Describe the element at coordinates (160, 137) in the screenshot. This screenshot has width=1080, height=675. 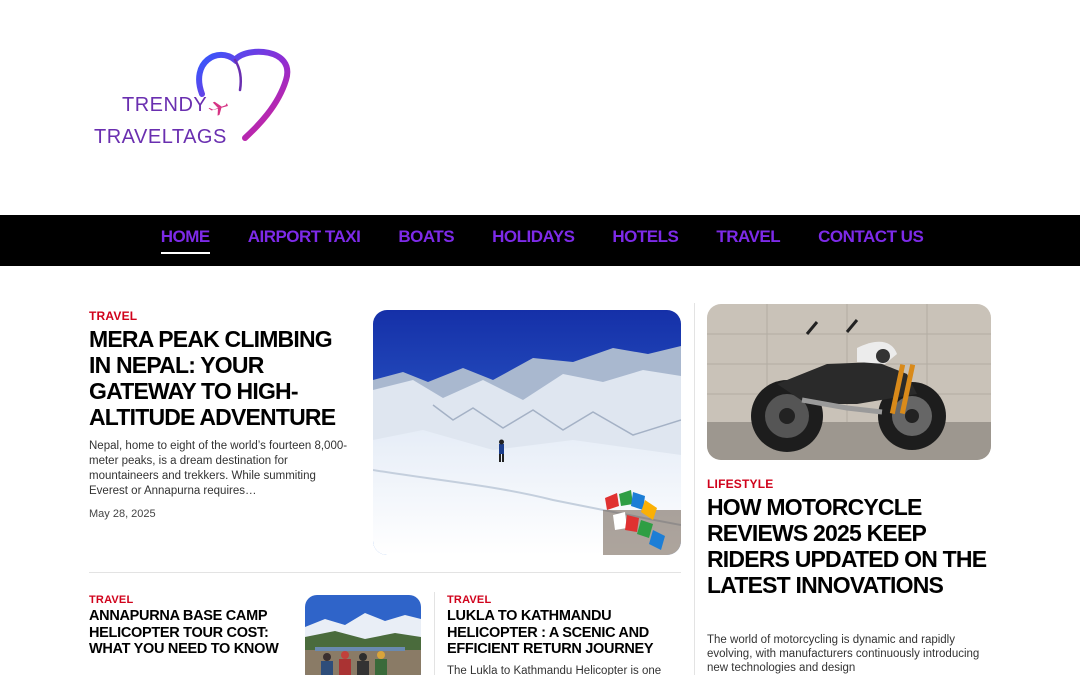
I see `logo-text-traveltags: TRAVELTAGS` at that location.